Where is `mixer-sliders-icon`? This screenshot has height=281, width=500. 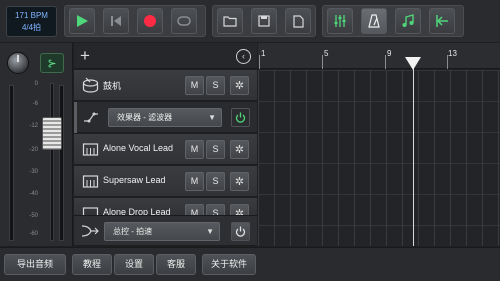 mixer-sliders-icon is located at coordinates (340, 21).